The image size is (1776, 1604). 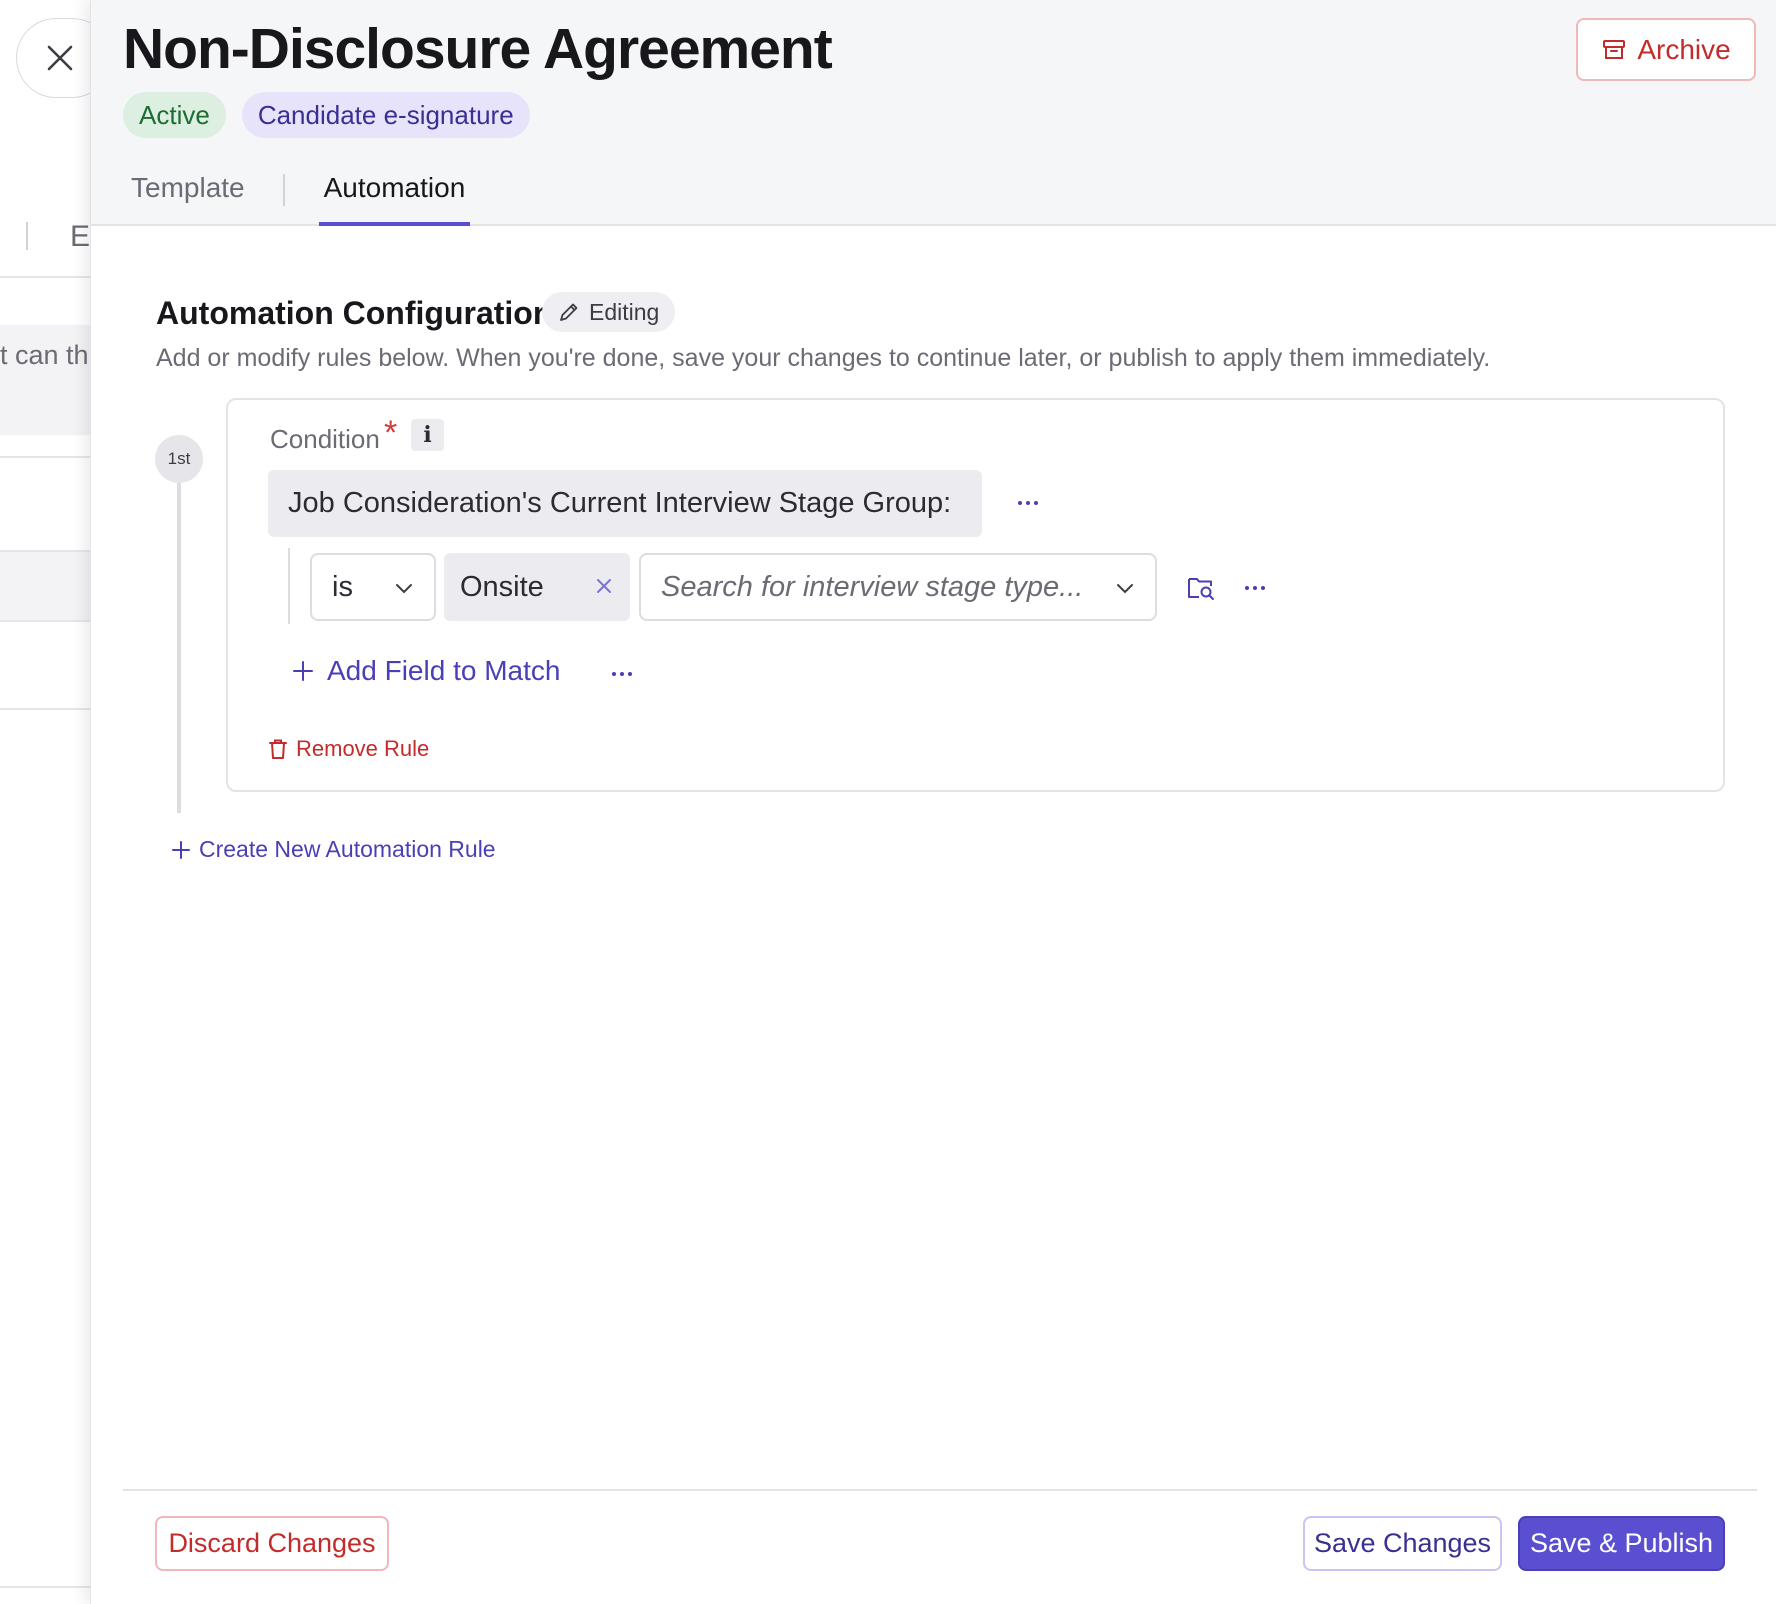 What do you see at coordinates (80, 237) in the screenshot?
I see `background-tab-label: E` at bounding box center [80, 237].